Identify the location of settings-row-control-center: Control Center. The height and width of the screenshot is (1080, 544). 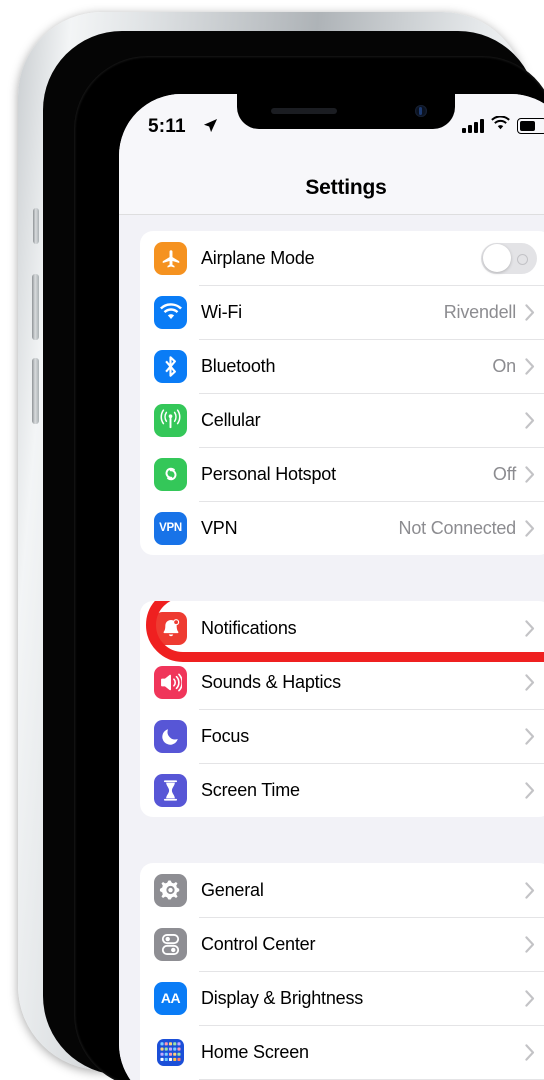
(342, 944).